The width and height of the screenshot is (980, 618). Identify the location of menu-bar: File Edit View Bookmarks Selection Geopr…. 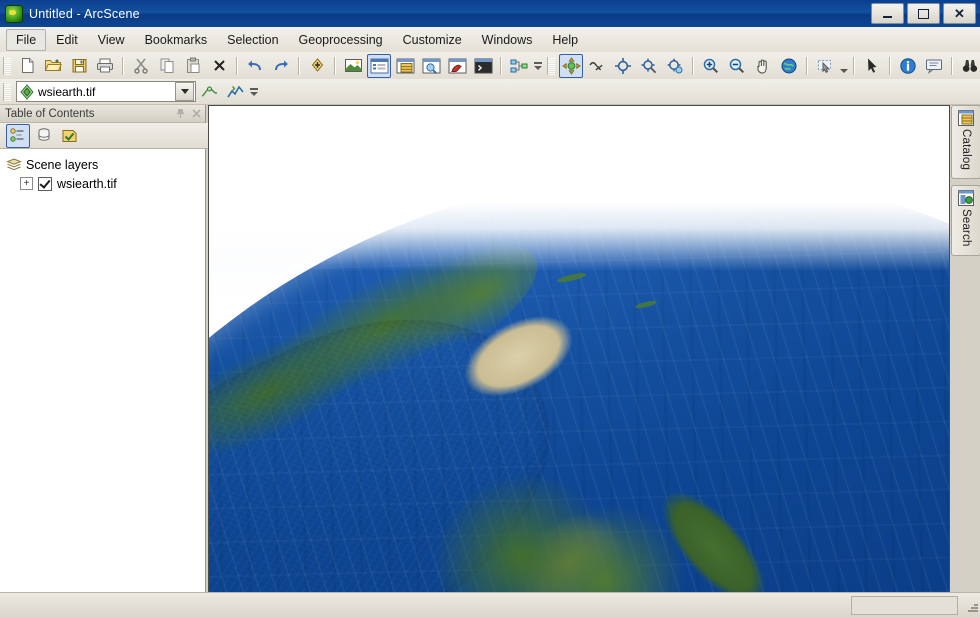
(490, 40).